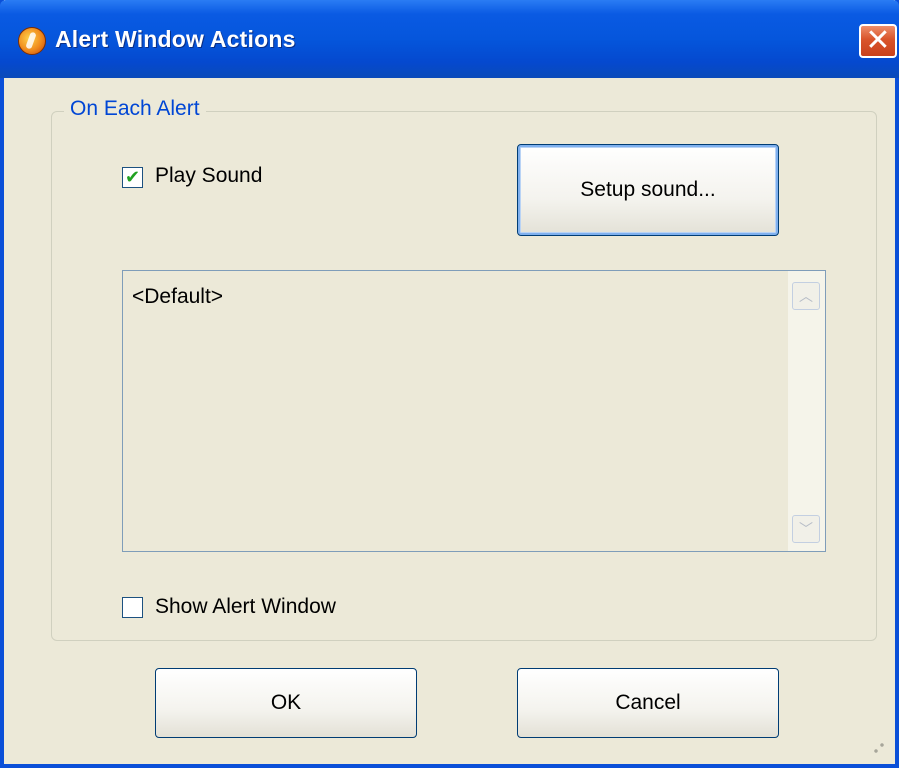 The image size is (899, 768). Describe the element at coordinates (648, 703) in the screenshot. I see `cancel-button: Cancel` at that location.